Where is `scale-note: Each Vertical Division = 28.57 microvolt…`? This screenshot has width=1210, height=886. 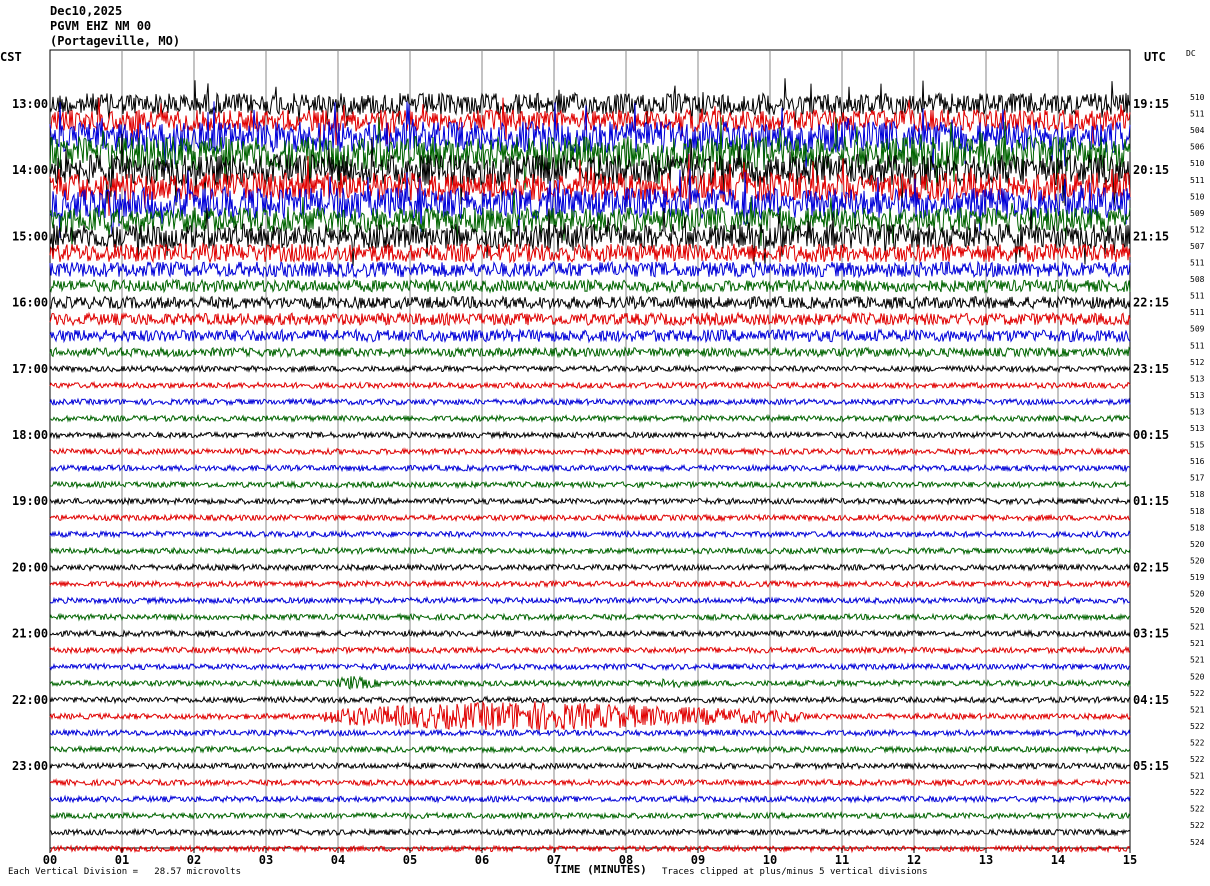
scale-note: Each Vertical Division = 28.57 microvolt… is located at coordinates (124, 872).